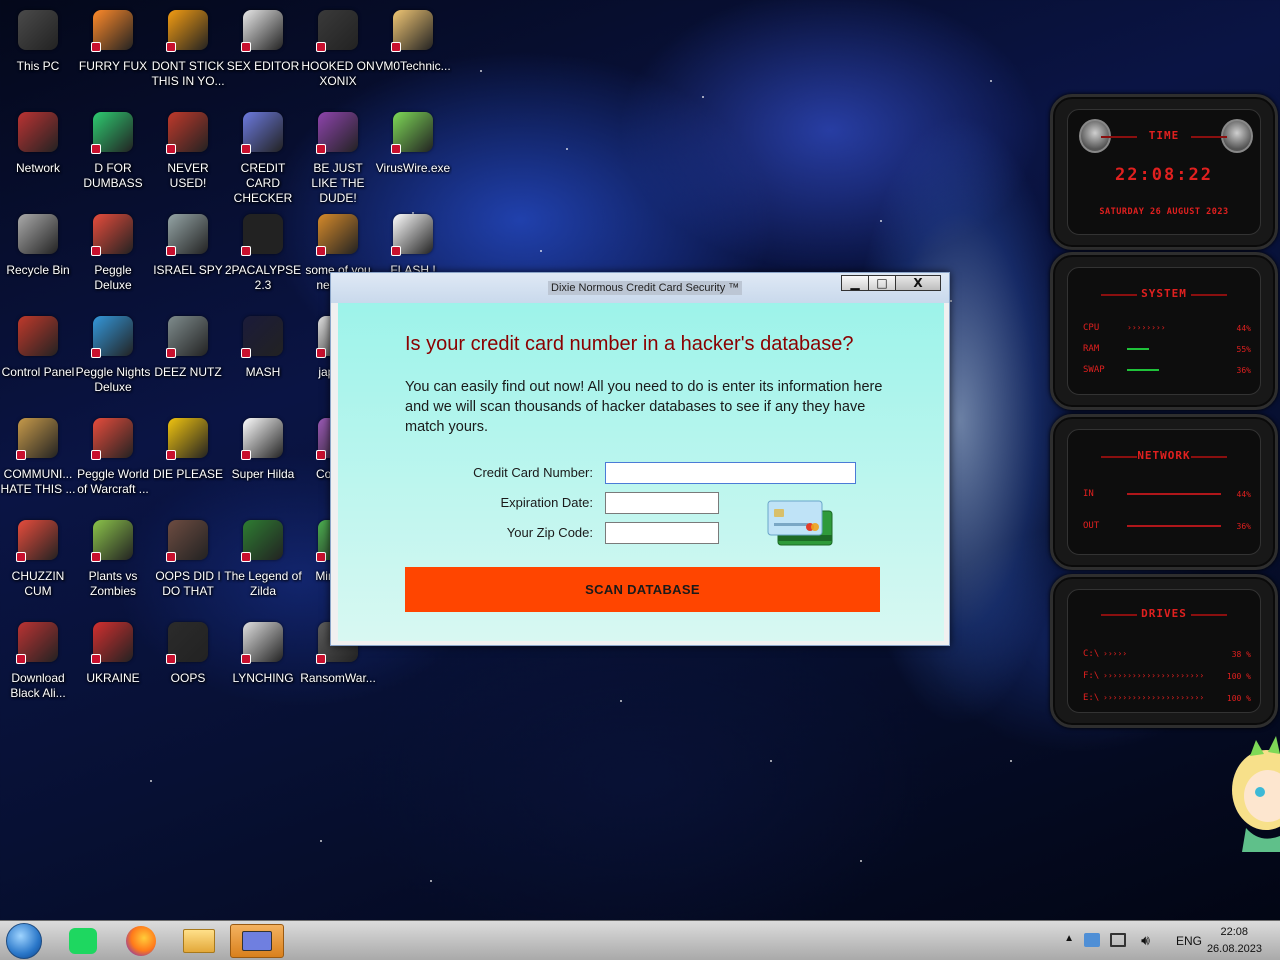  Describe the element at coordinates (38, 372) in the screenshot. I see `desktop-icon-label: Control Panel` at that location.